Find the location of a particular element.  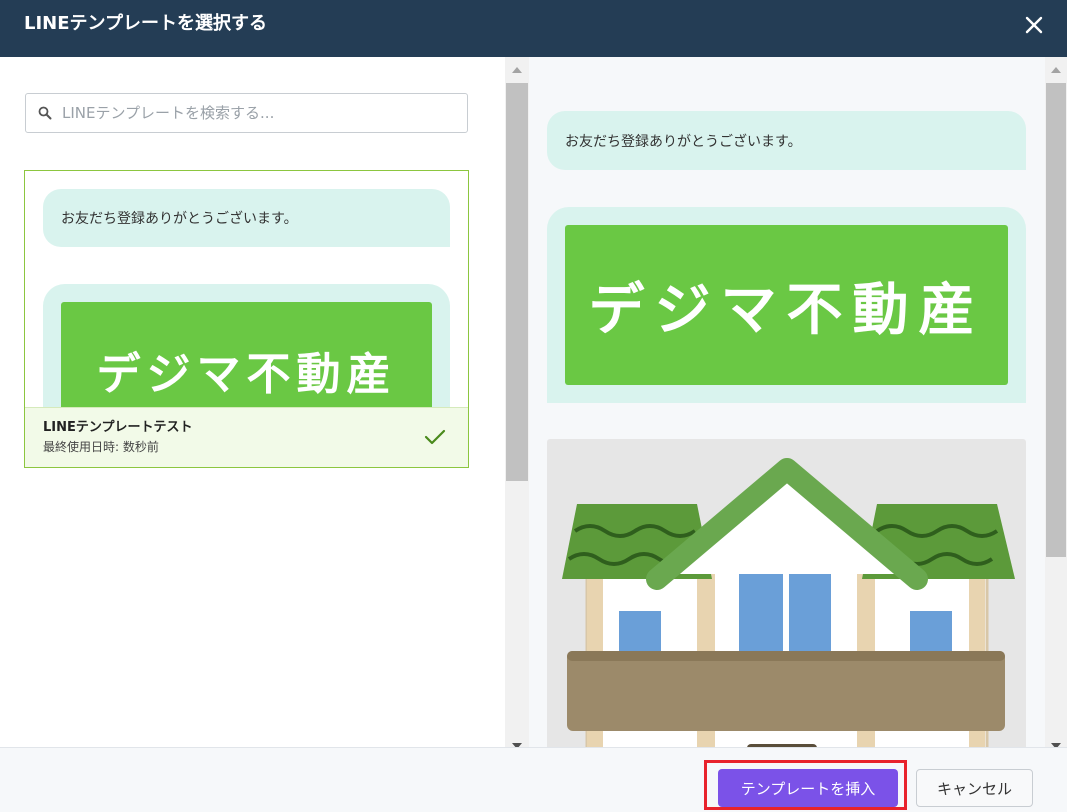

preview-greeting-bubble: お友だち登録ありがとうございます。 is located at coordinates (786, 140).